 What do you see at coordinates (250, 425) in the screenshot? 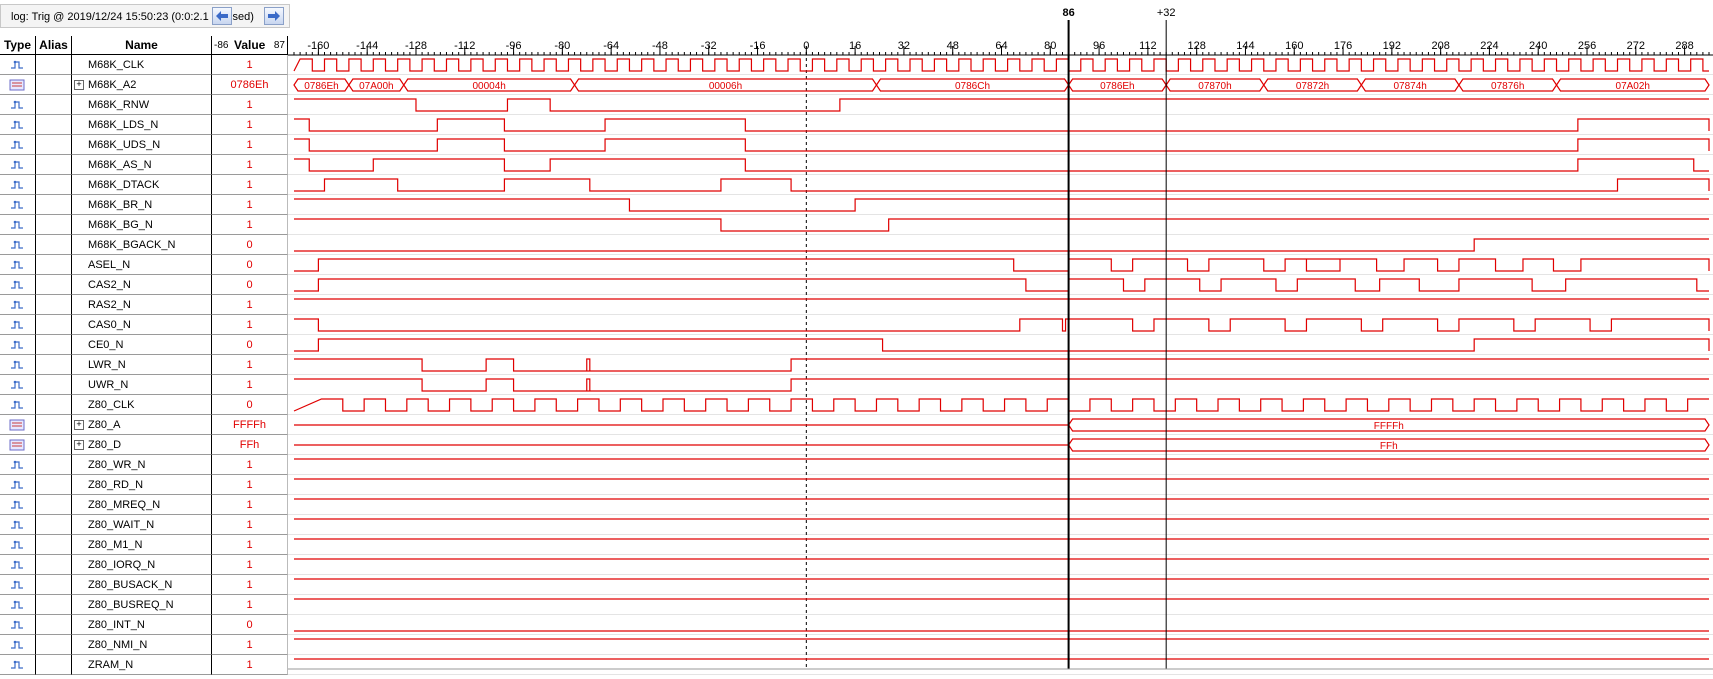
I see `signal-value-cell: FFFFh` at bounding box center [250, 425].